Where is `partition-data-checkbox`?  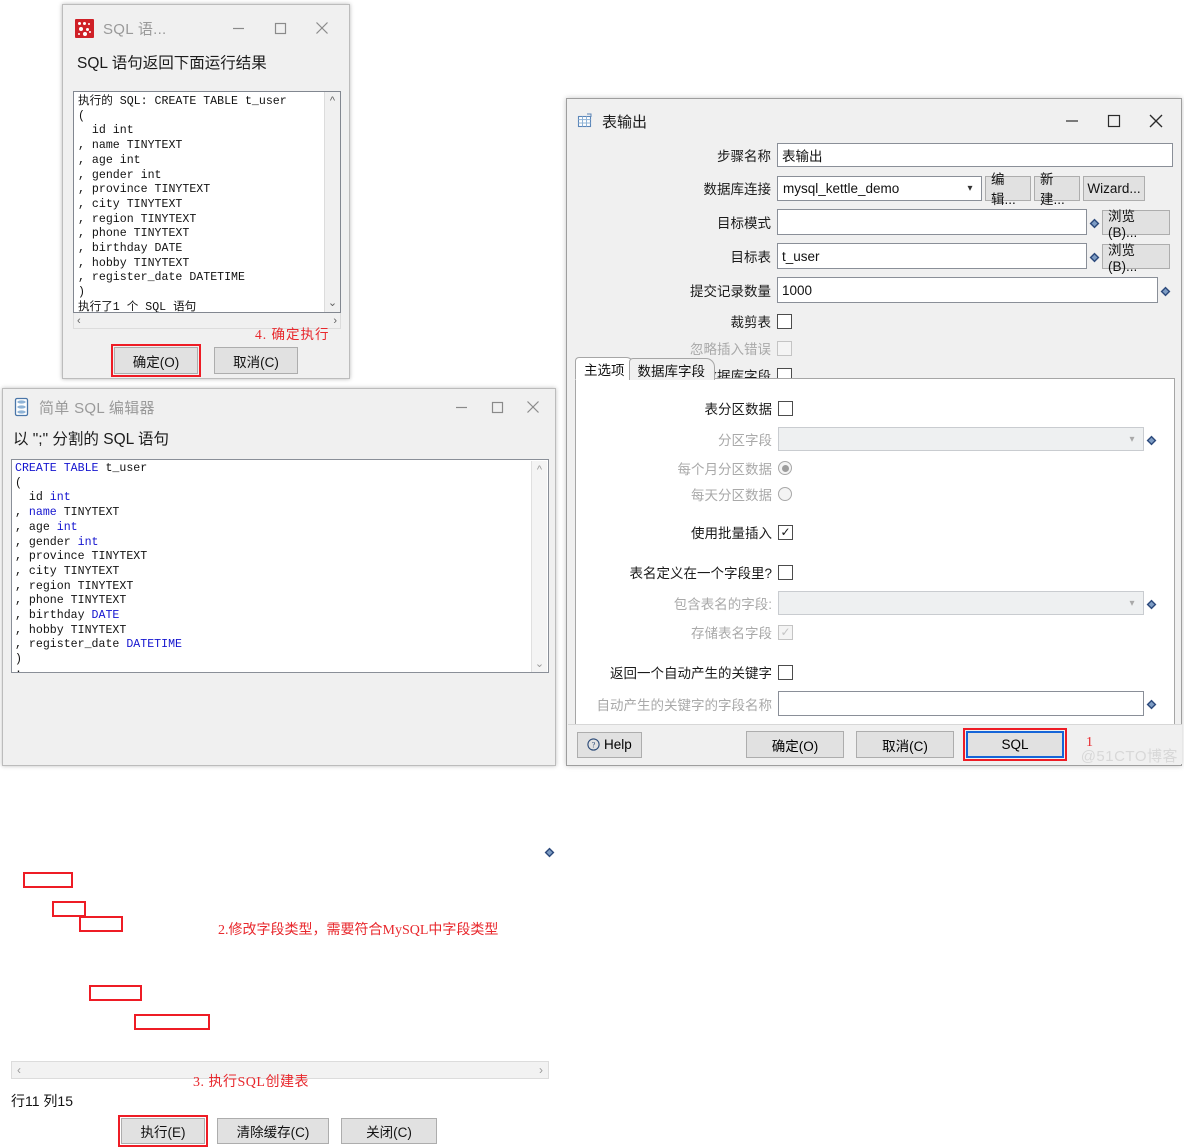 partition-data-checkbox is located at coordinates (785, 408).